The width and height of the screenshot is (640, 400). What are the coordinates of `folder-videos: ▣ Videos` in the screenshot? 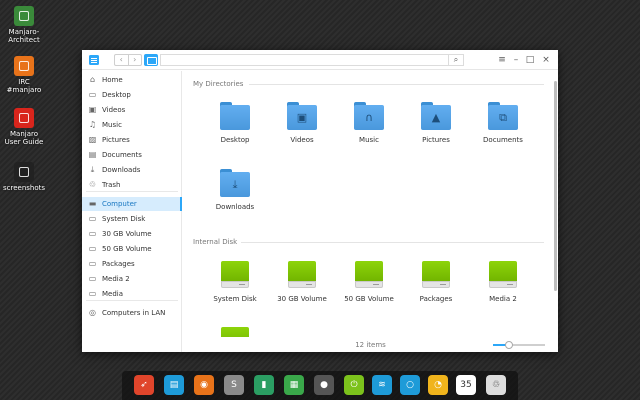 It's located at (302, 123).